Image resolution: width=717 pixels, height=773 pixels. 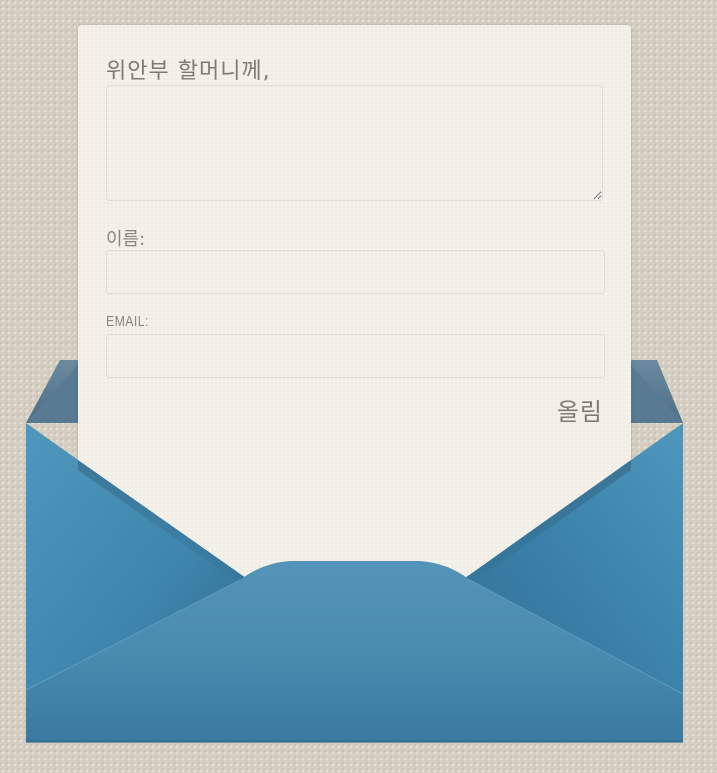 I want to click on salutation-heading: 위안부 할머니께,, so click(x=188, y=71).